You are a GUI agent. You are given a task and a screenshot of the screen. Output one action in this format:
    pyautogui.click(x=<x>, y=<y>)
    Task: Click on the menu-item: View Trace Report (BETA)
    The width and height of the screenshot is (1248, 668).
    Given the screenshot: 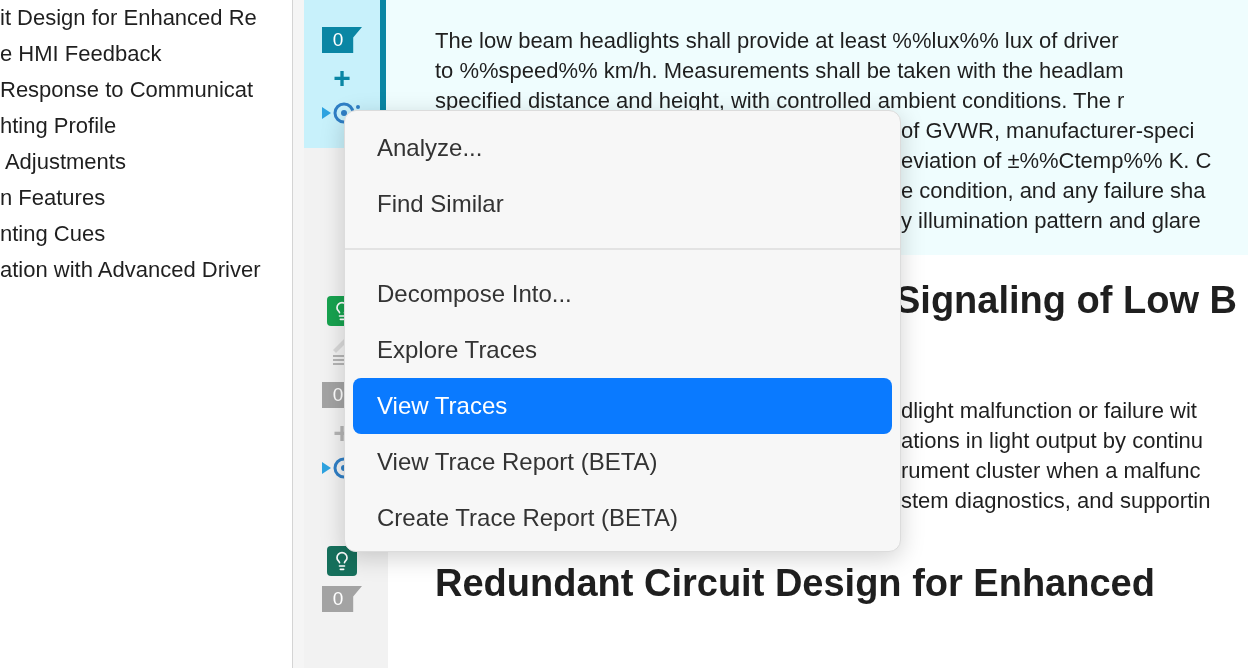 What is the action you would take?
    pyautogui.click(x=622, y=462)
    